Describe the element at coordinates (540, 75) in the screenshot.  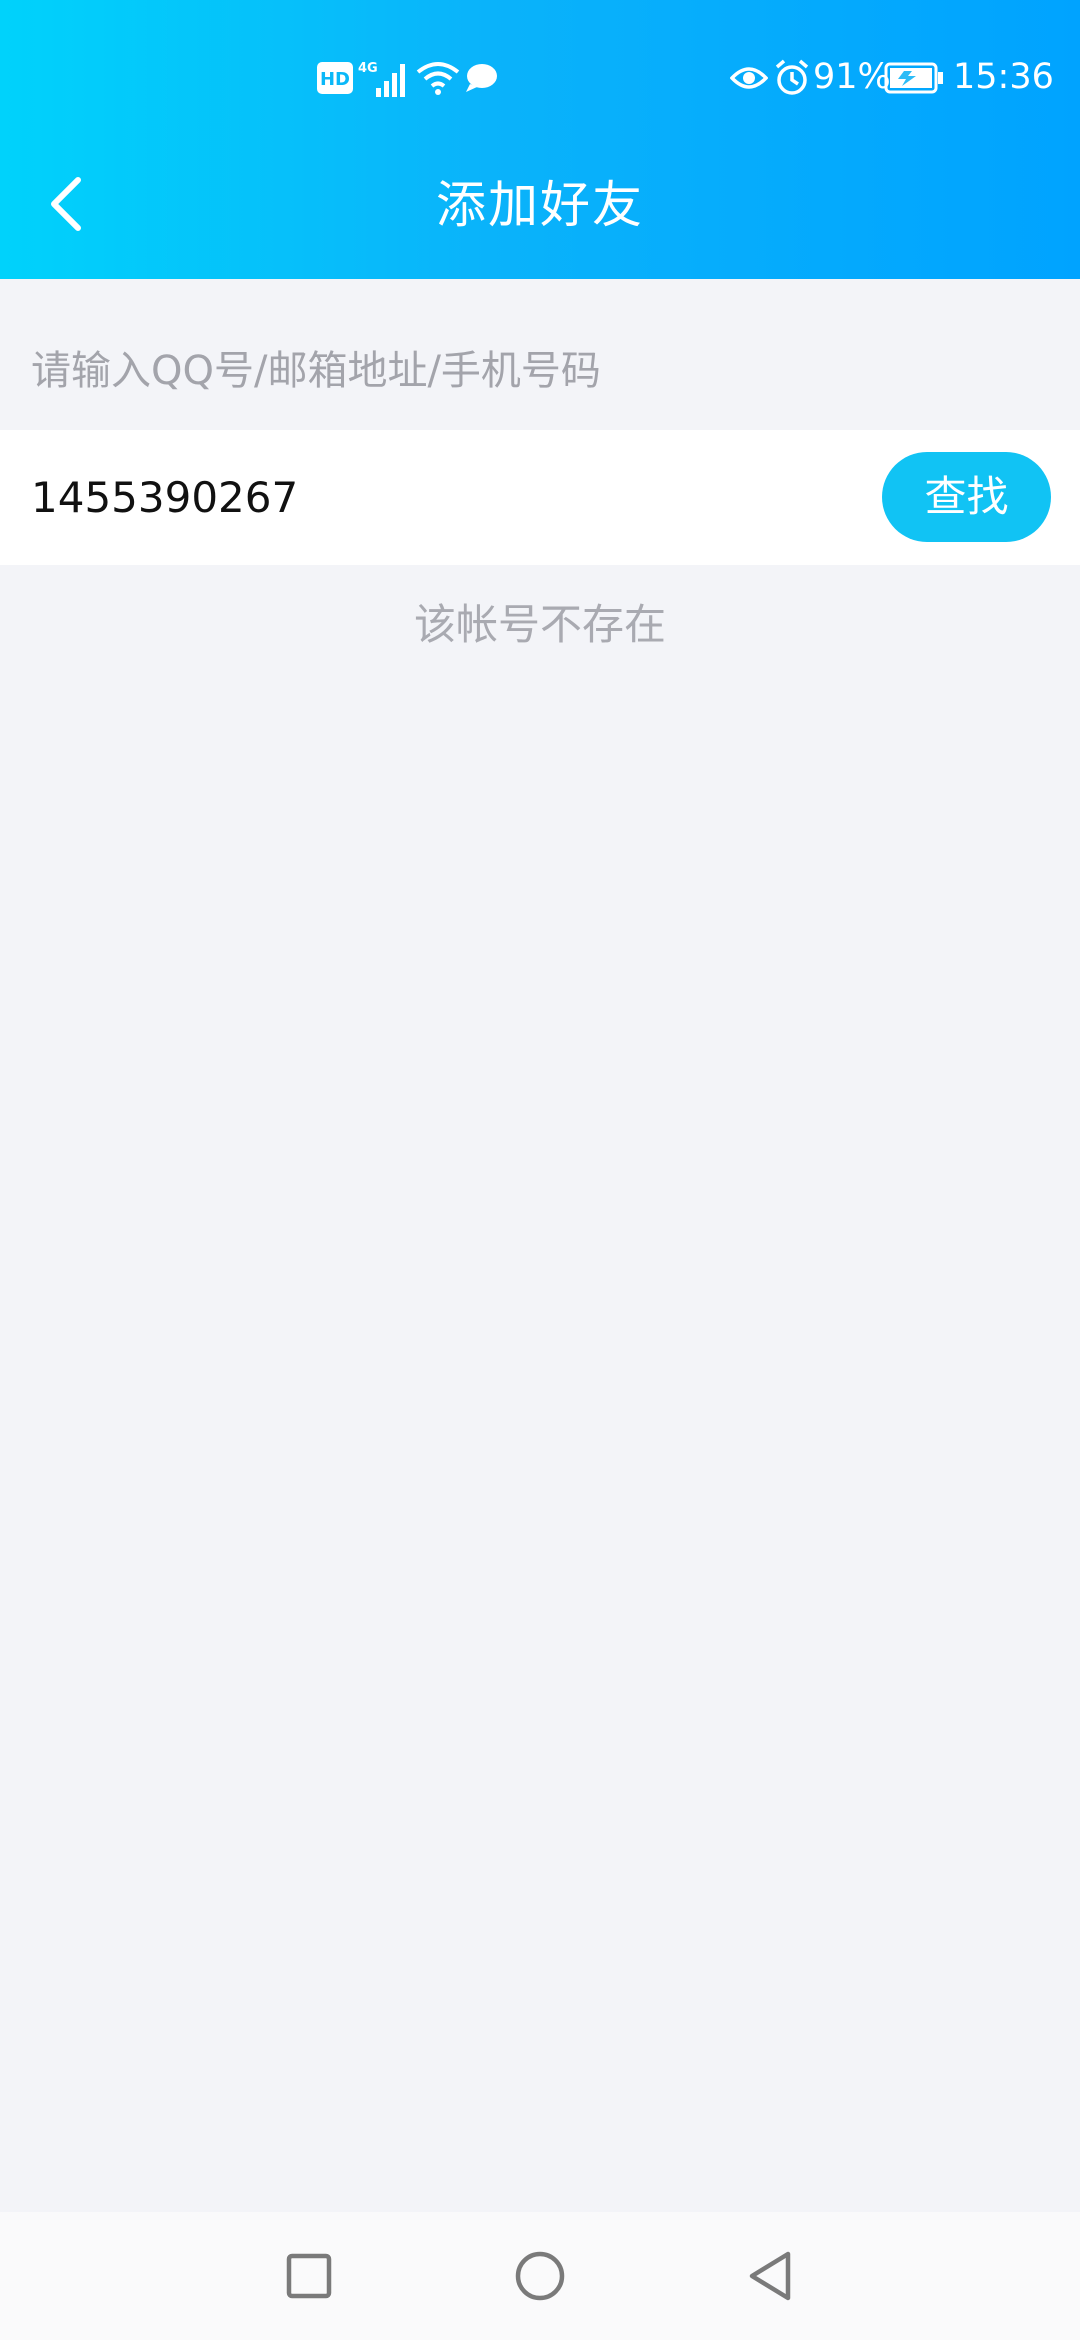
I see `status-bar: HD 4G 91% 15:36` at that location.